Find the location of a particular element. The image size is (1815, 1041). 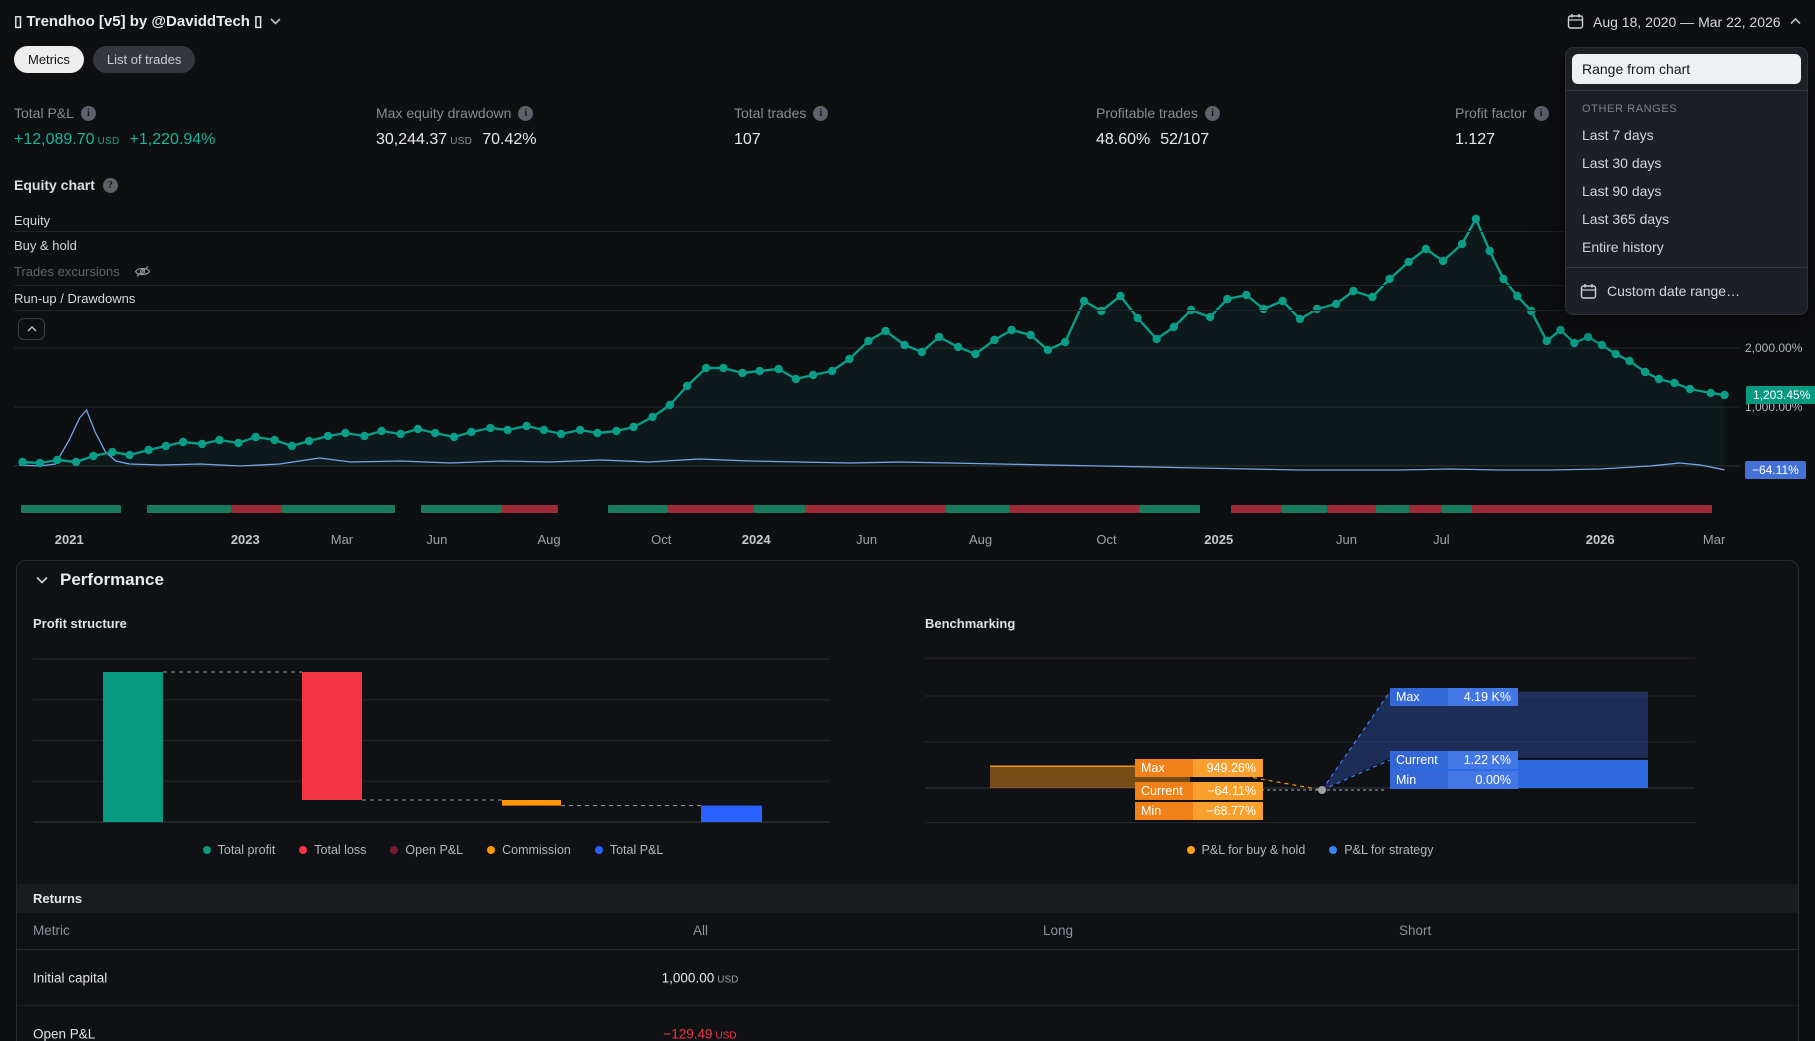

benchmarking-legend: P&L for buy & hold P&L for strategy is located at coordinates (1310, 850).